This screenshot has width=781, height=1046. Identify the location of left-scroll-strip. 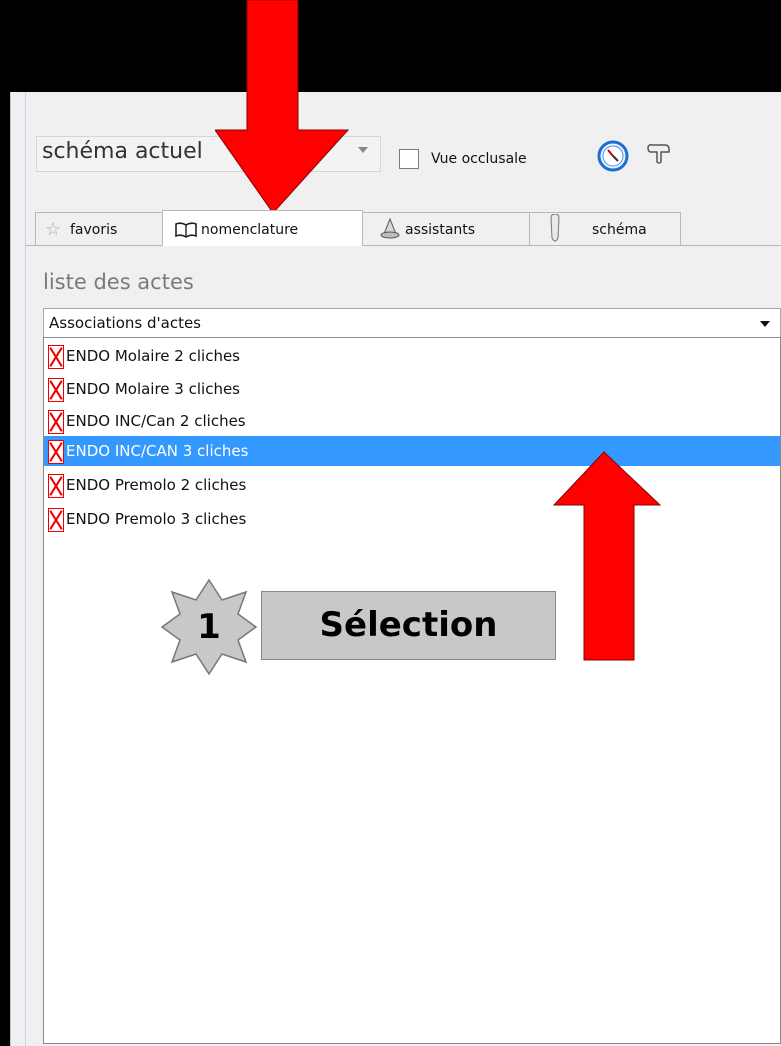
(18, 569).